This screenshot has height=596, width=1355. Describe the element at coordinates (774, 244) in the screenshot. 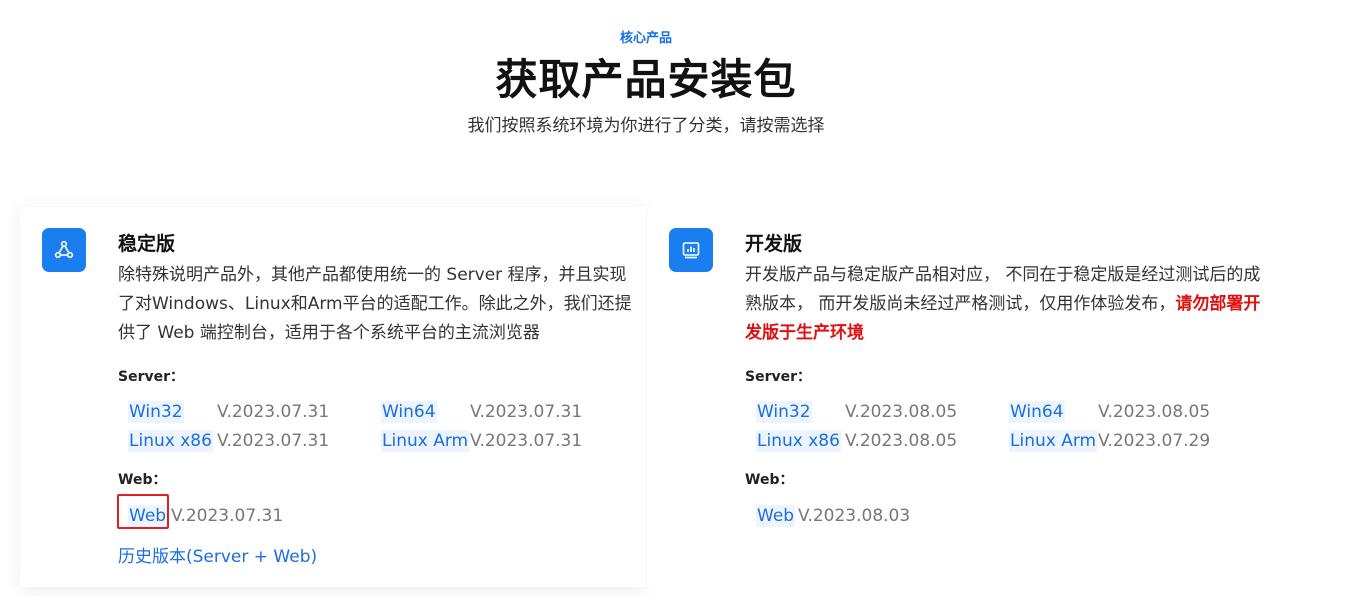

I see `dev-title: 开发版` at that location.